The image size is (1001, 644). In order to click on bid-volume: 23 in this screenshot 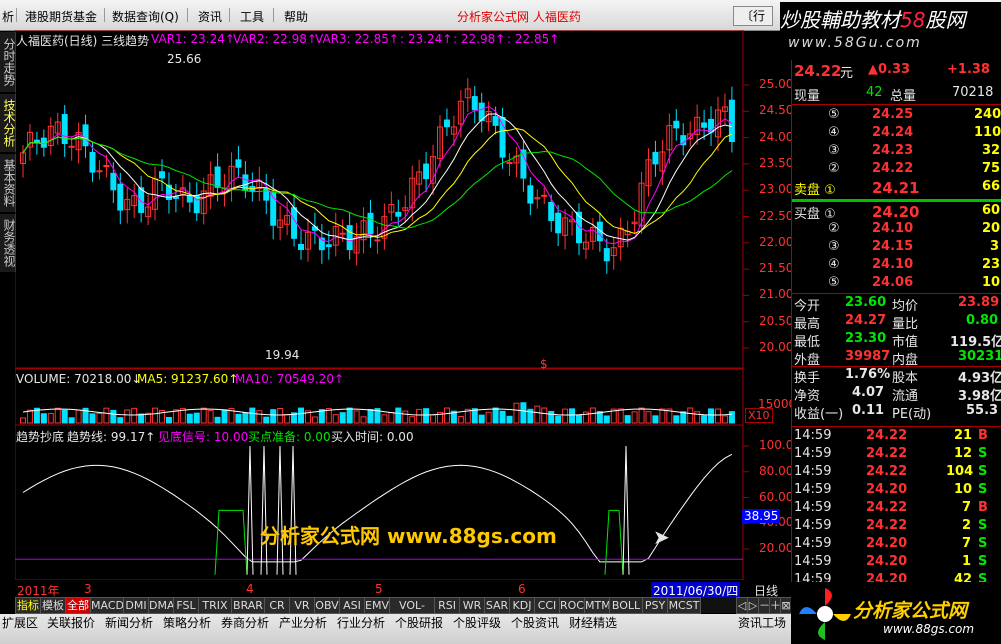, I will do `click(991, 264)`.